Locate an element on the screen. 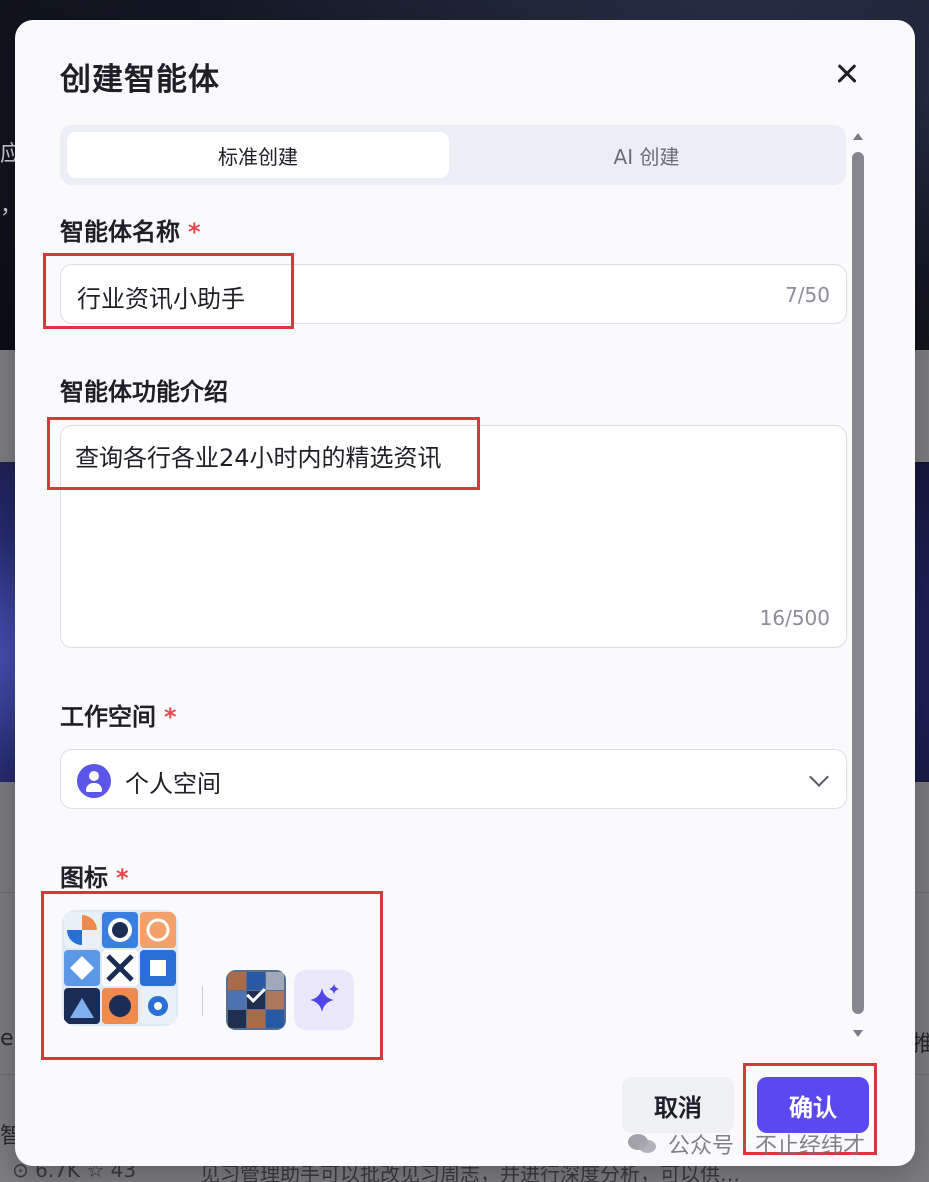 This screenshot has height=1182, width=929. workspace-label: 工作空间 * is located at coordinates (118, 714).